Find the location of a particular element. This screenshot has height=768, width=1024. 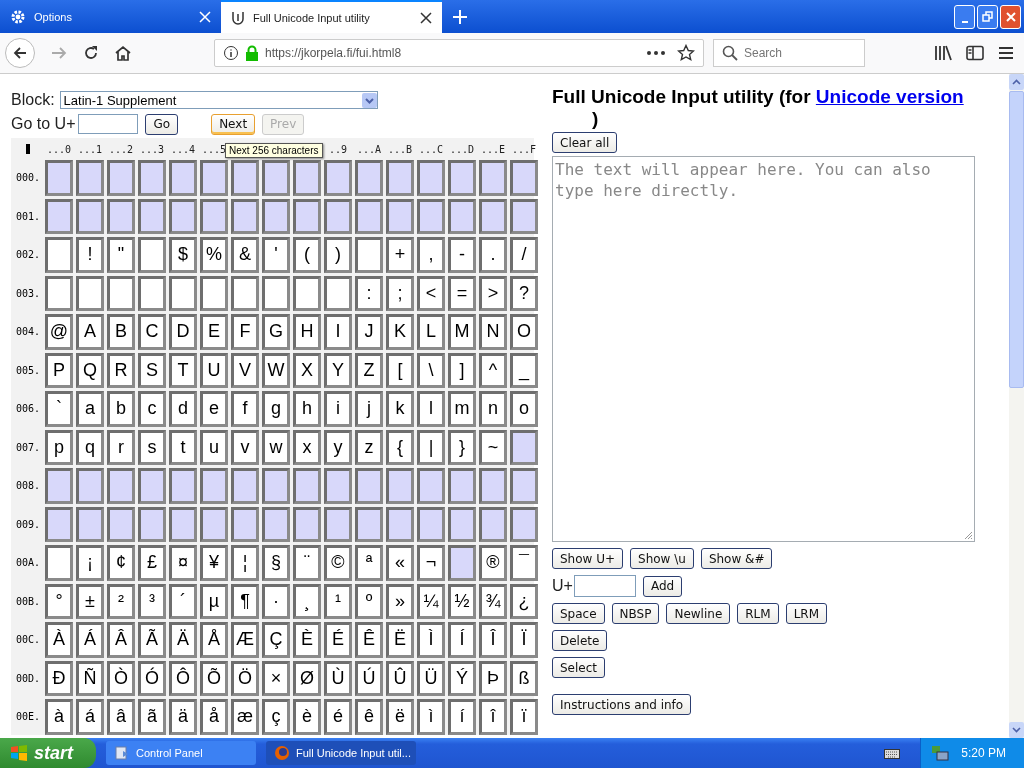

character-key: ] is located at coordinates (462, 370).